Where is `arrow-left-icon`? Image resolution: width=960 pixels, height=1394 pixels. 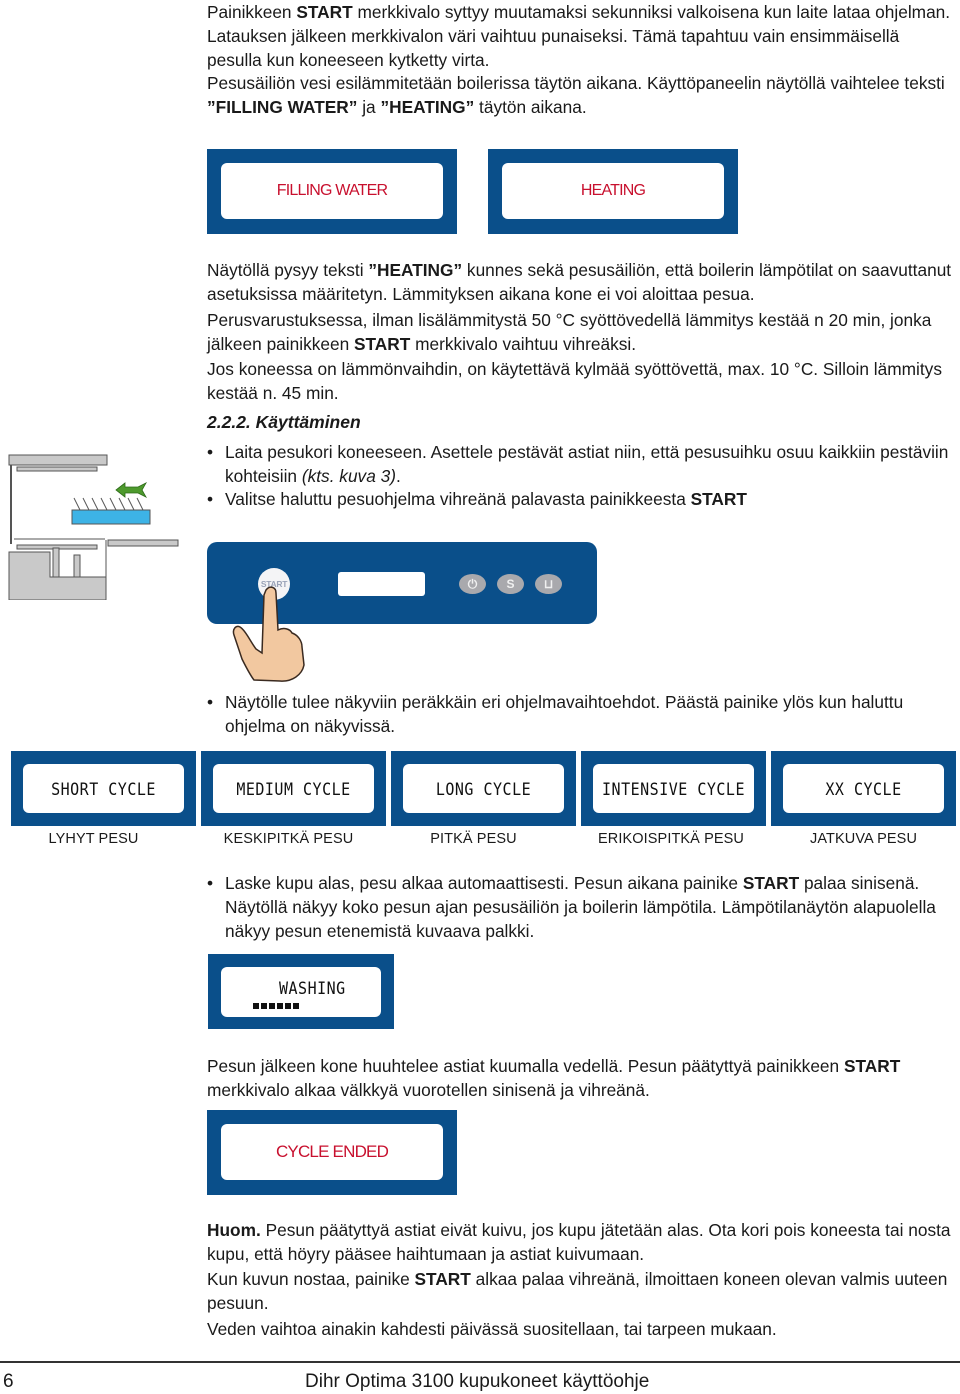 arrow-left-icon is located at coordinates (131, 490).